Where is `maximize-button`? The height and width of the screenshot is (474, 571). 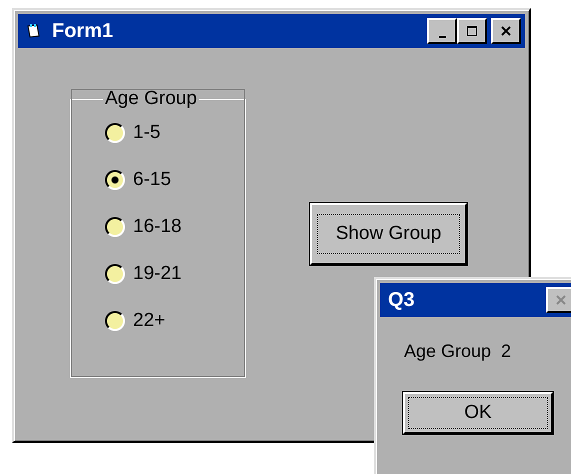
maximize-button is located at coordinates (472, 31).